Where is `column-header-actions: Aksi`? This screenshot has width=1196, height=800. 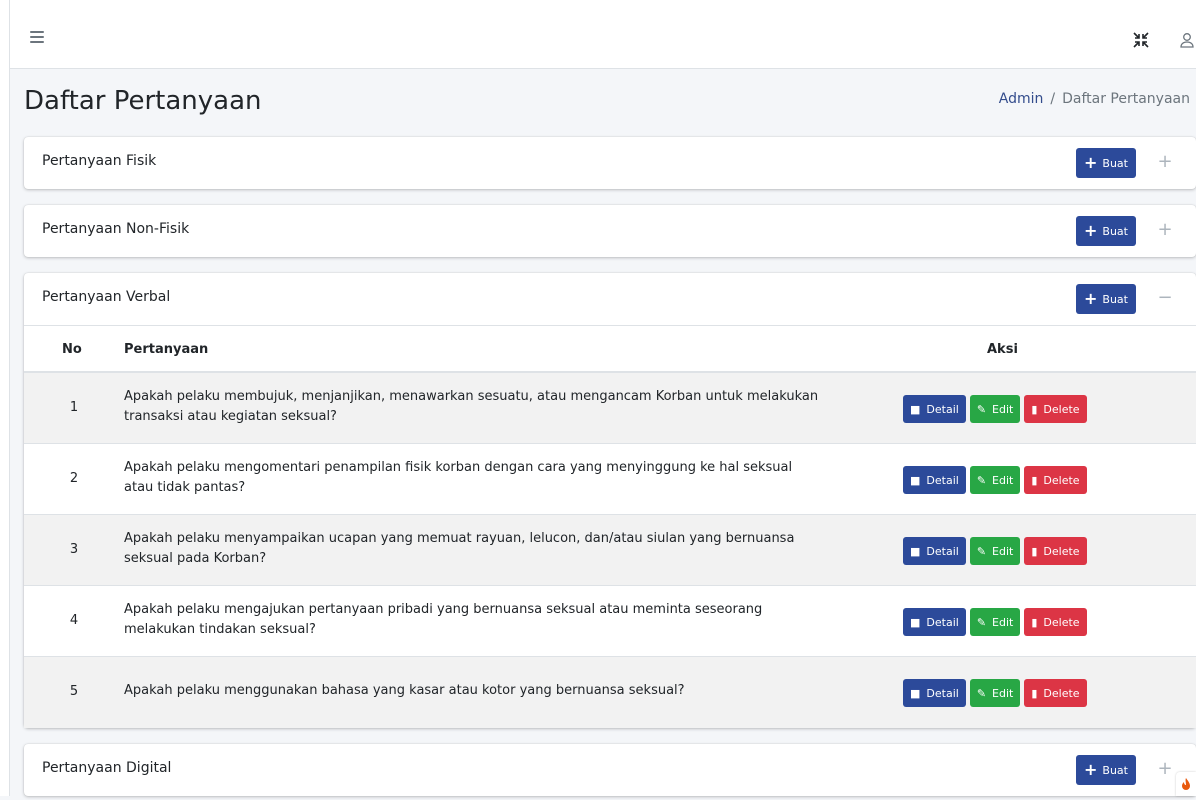
column-header-actions: Aksi is located at coordinates (1002, 349).